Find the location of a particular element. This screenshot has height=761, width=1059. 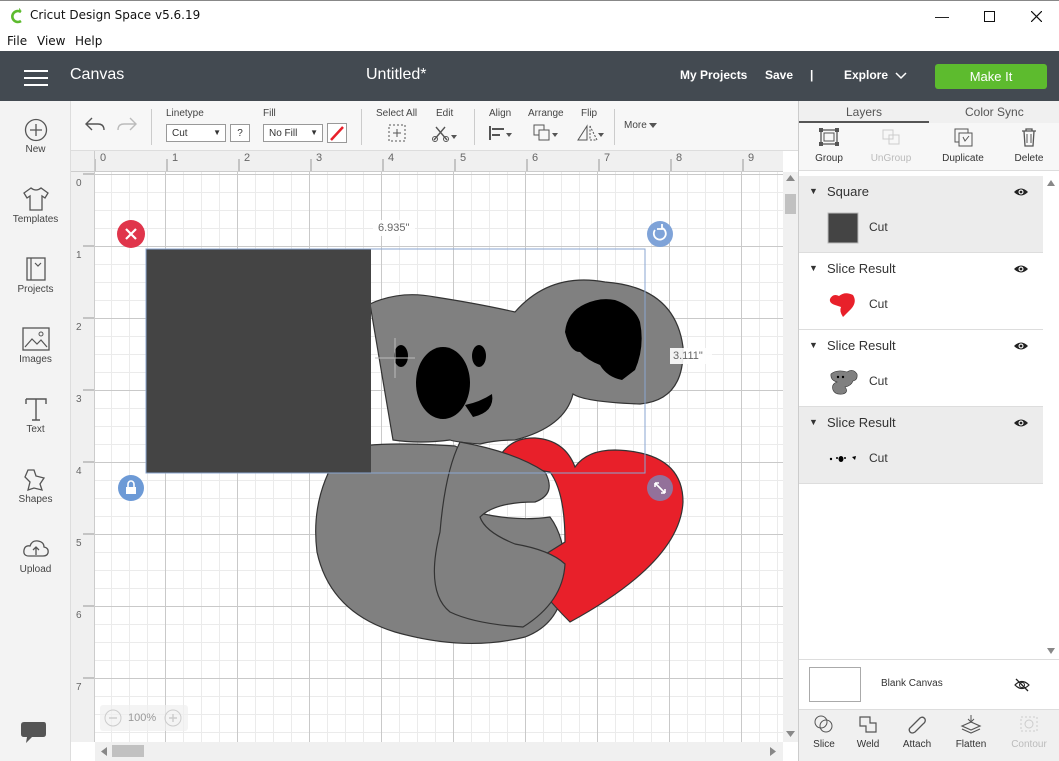

shapes-button: Shapes is located at coordinates (35, 485).